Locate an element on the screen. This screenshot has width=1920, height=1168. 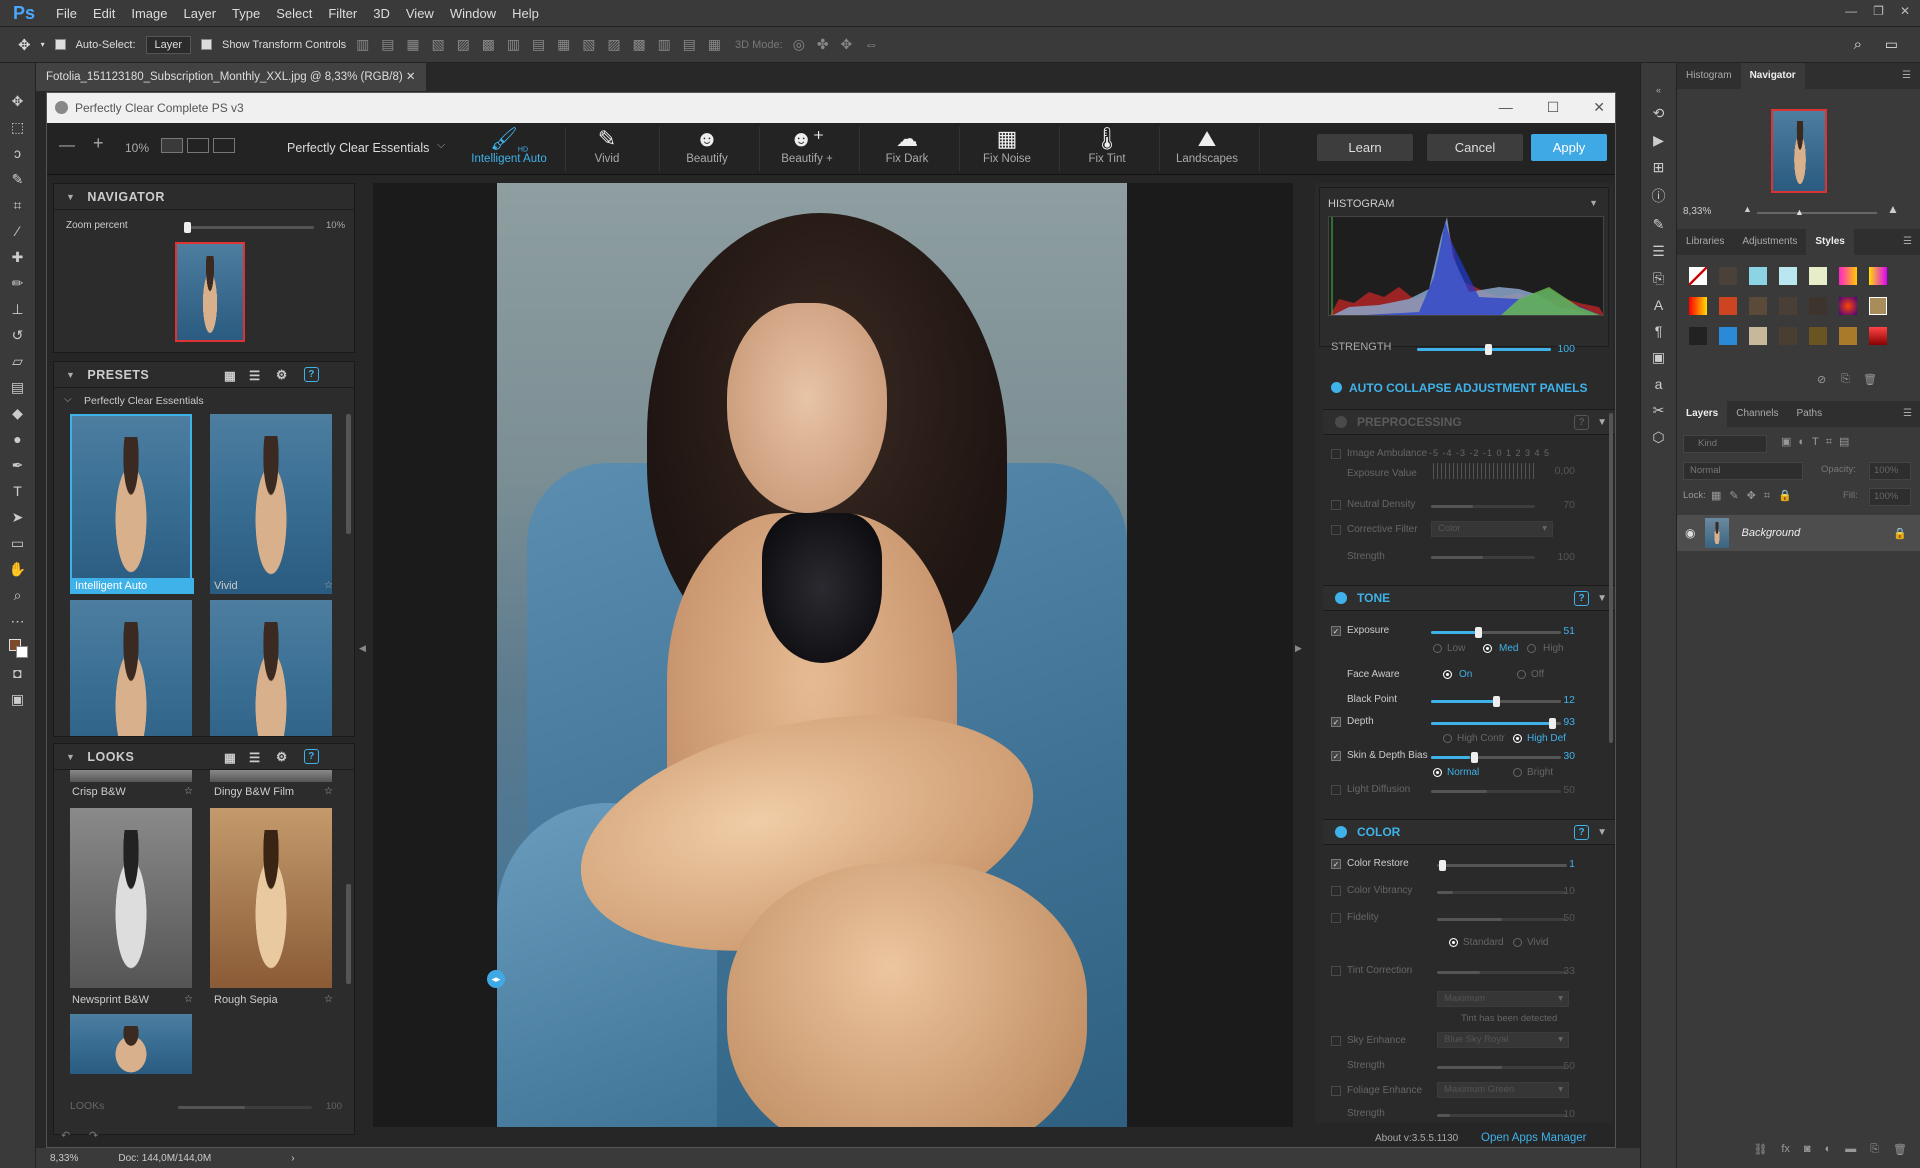
navigator-zoom-slider: ▲ is located at coordinates (1817, 212).